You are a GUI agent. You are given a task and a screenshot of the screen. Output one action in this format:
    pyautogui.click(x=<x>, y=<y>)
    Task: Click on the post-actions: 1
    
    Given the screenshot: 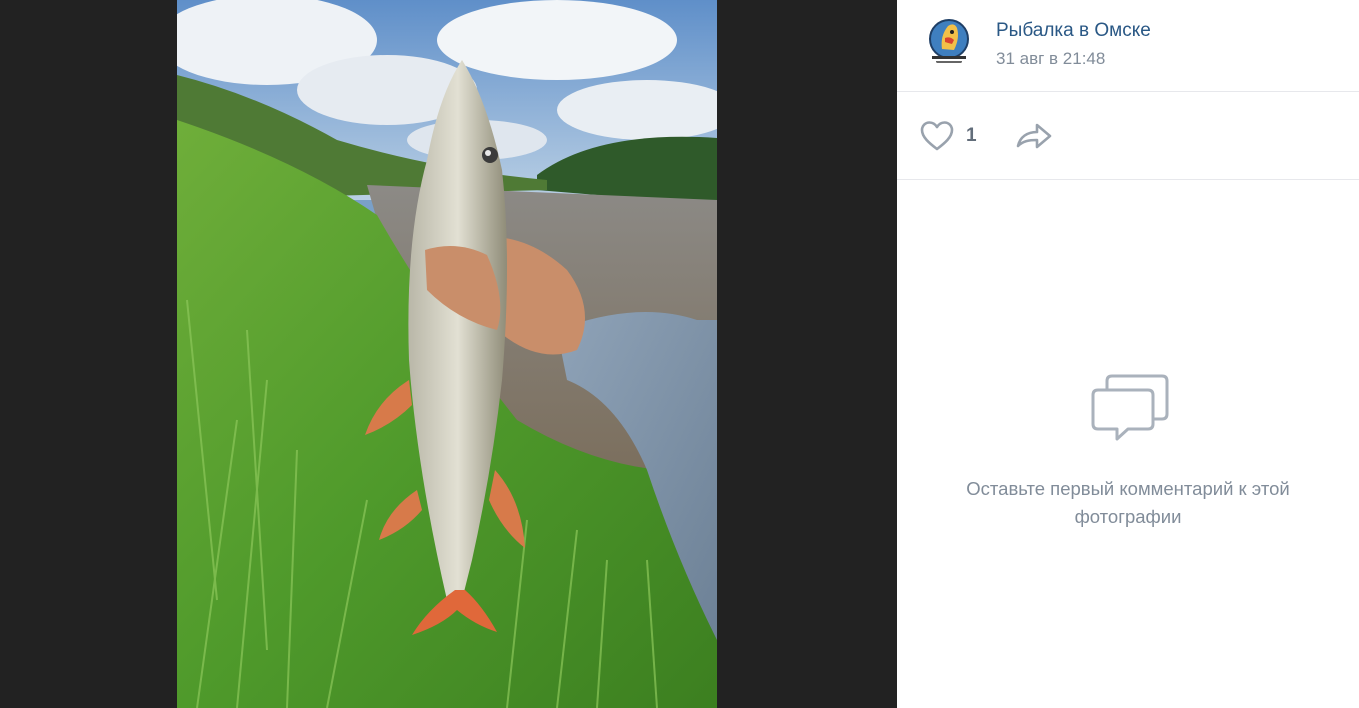 What is the action you would take?
    pyautogui.click(x=1128, y=136)
    